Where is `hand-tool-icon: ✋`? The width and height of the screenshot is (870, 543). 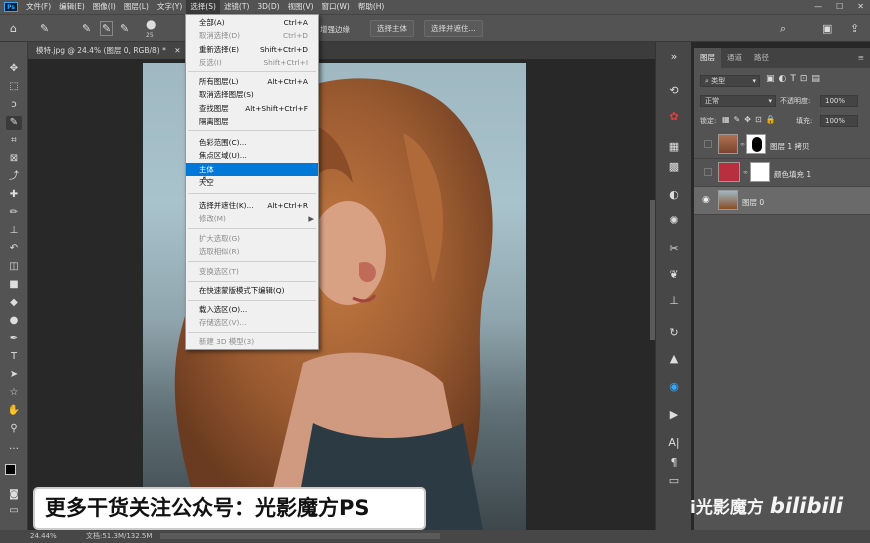 hand-tool-icon: ✋ is located at coordinates (14, 411).